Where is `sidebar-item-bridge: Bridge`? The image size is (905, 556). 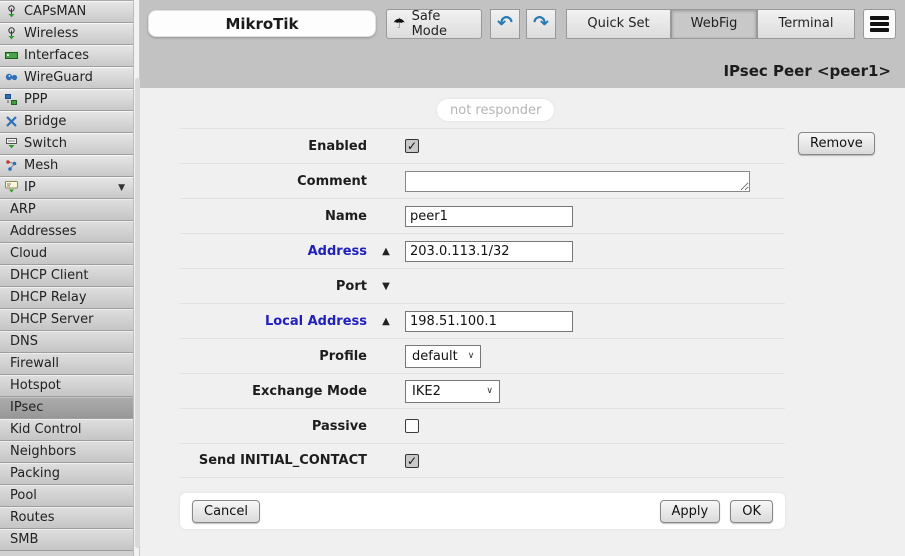
sidebar-item-bridge: Bridge is located at coordinates (66, 122).